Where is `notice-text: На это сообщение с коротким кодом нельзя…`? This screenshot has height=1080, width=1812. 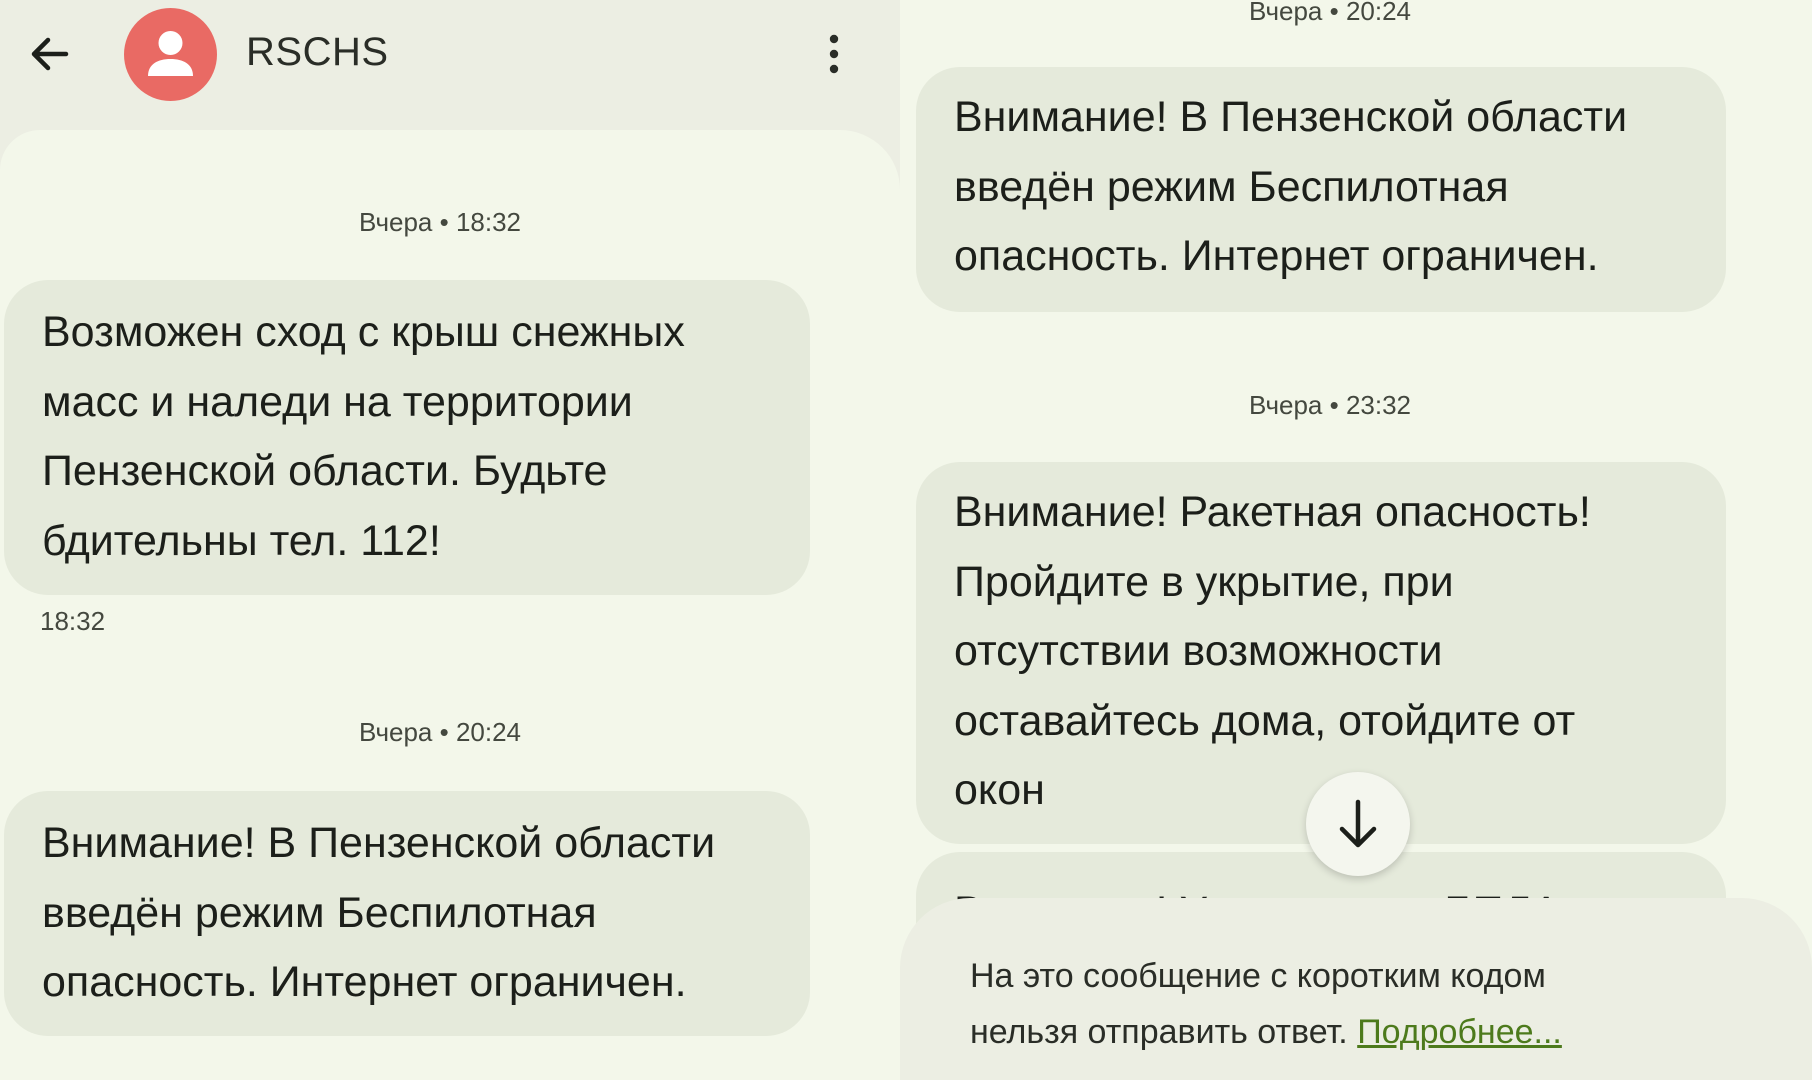 notice-text: На это сообщение с коротким кодом нельзя… is located at coordinates (1266, 1004).